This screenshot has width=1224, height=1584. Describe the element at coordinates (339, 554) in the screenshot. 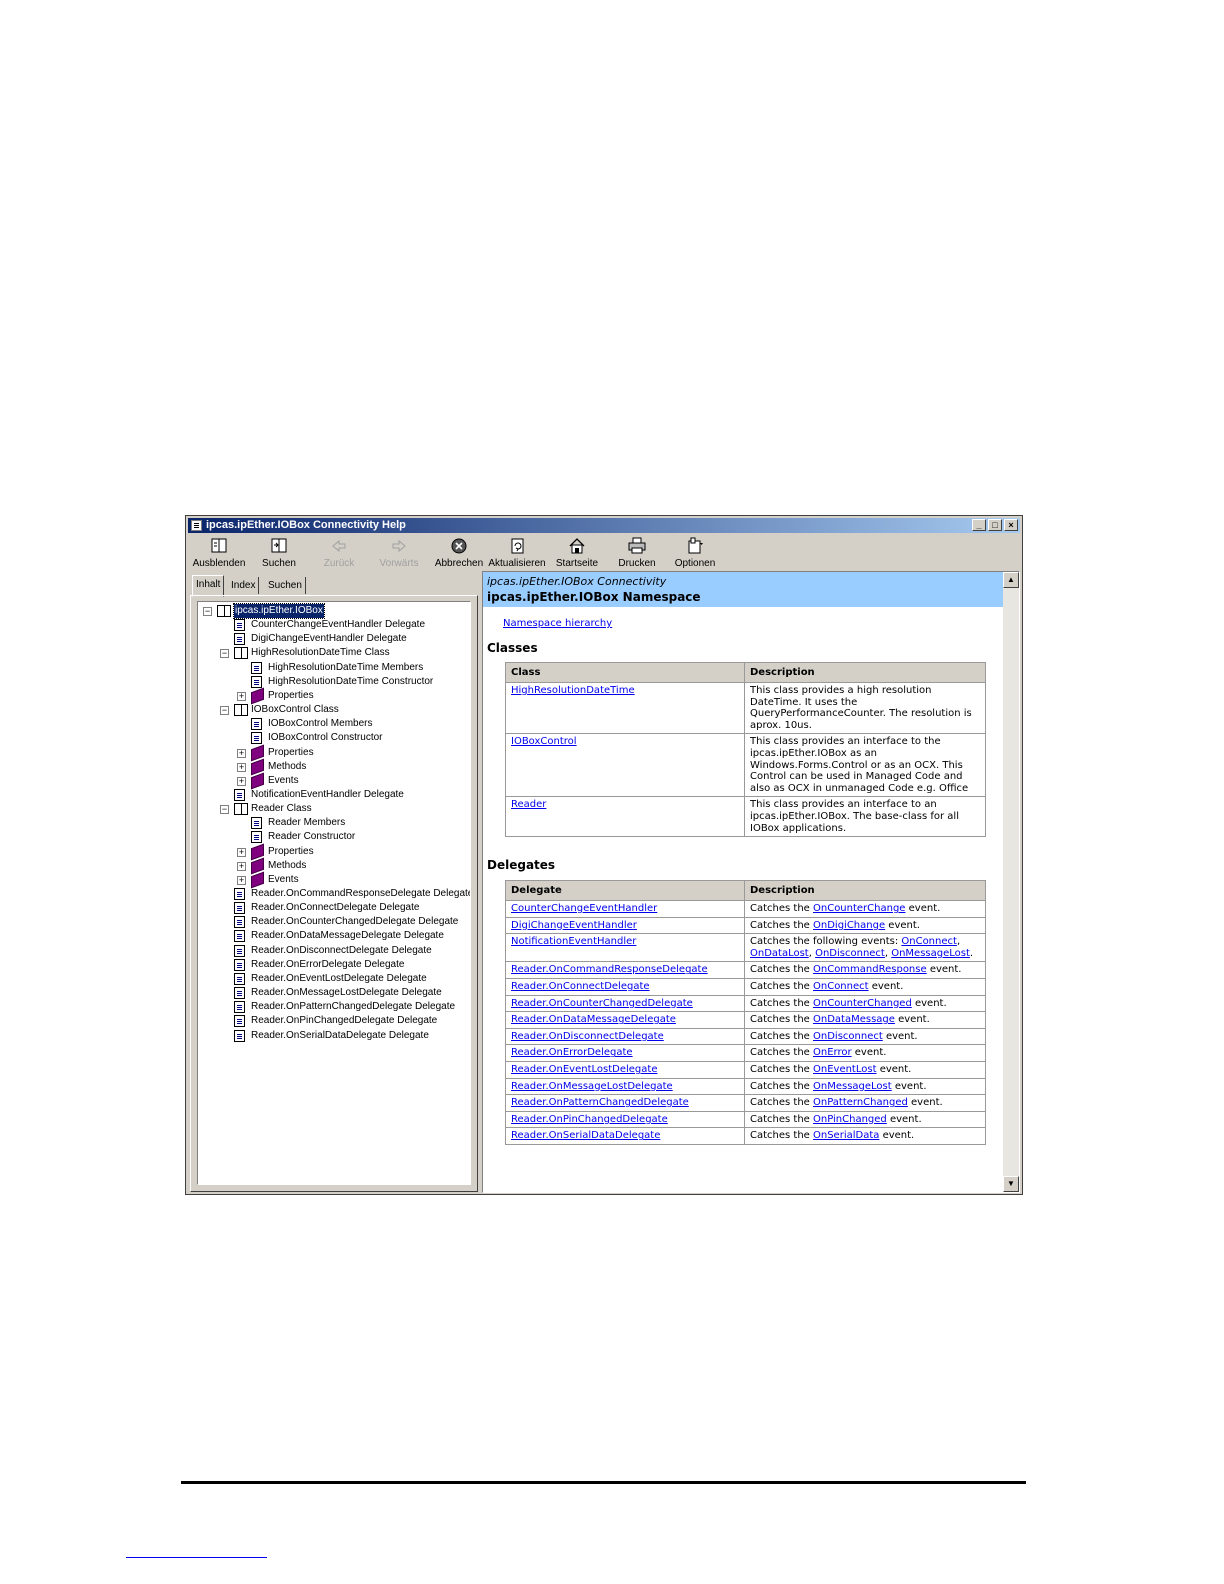

I see `toolbar-button-zurück: Zurück` at that location.